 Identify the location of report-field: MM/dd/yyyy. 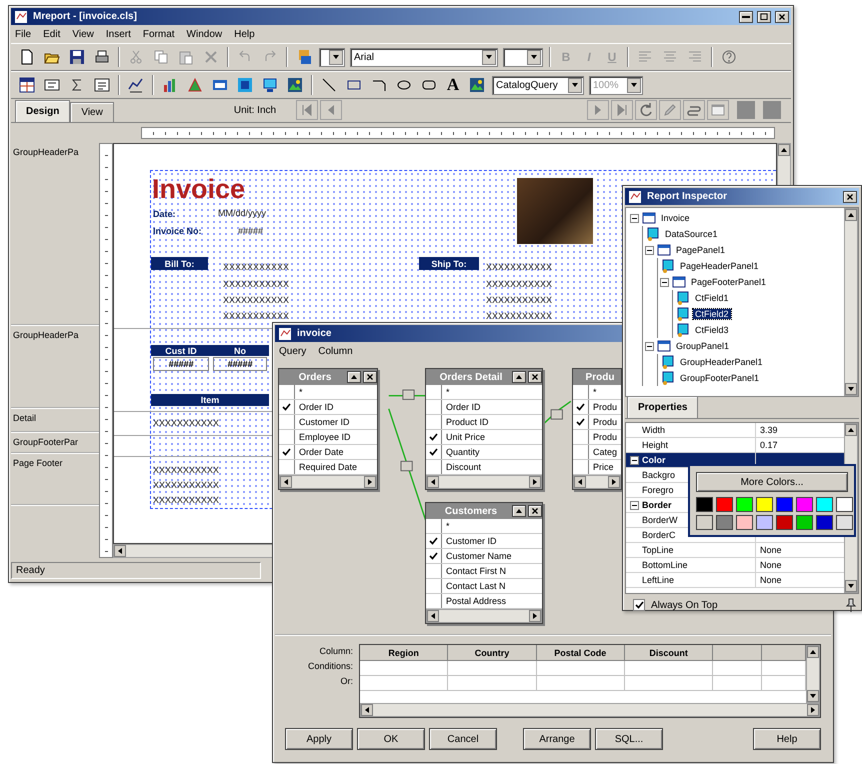
(249, 213).